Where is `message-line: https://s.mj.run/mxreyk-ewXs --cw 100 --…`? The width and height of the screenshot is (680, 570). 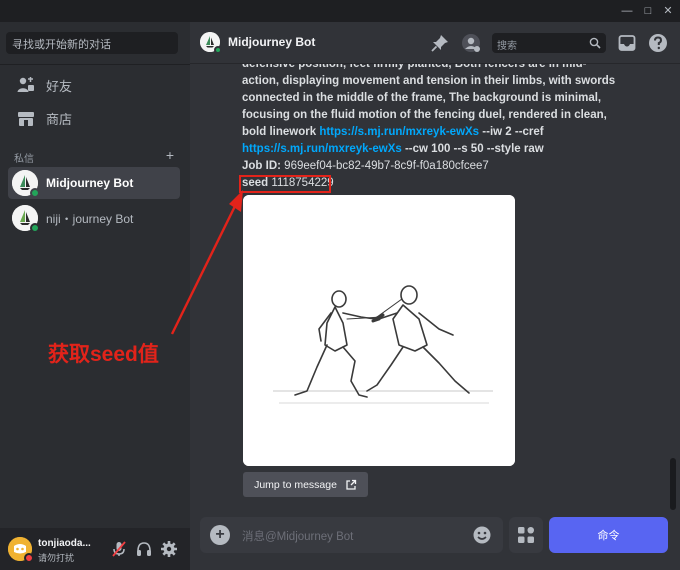 message-line: https://s.mj.run/mxreyk-ewXs --cw 100 --… is located at coordinates (427, 149).